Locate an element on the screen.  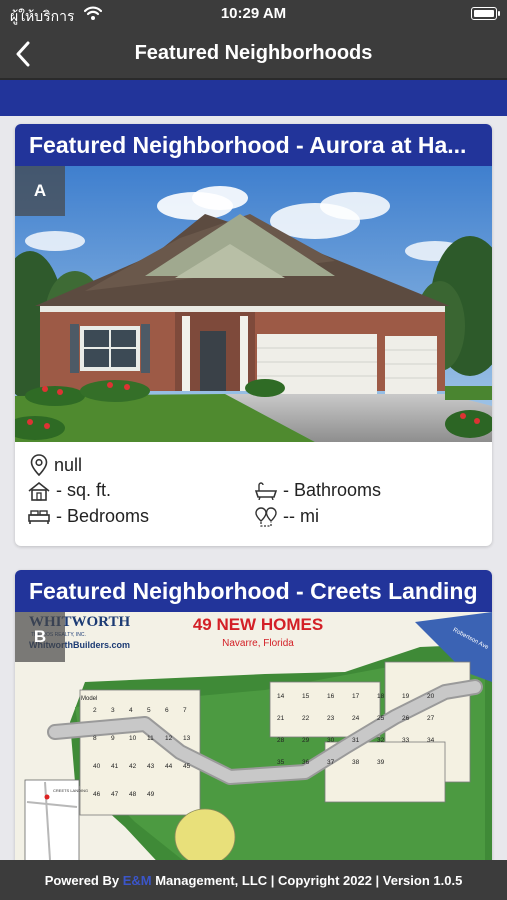
lot-number: 28 is located at coordinates (281, 740).